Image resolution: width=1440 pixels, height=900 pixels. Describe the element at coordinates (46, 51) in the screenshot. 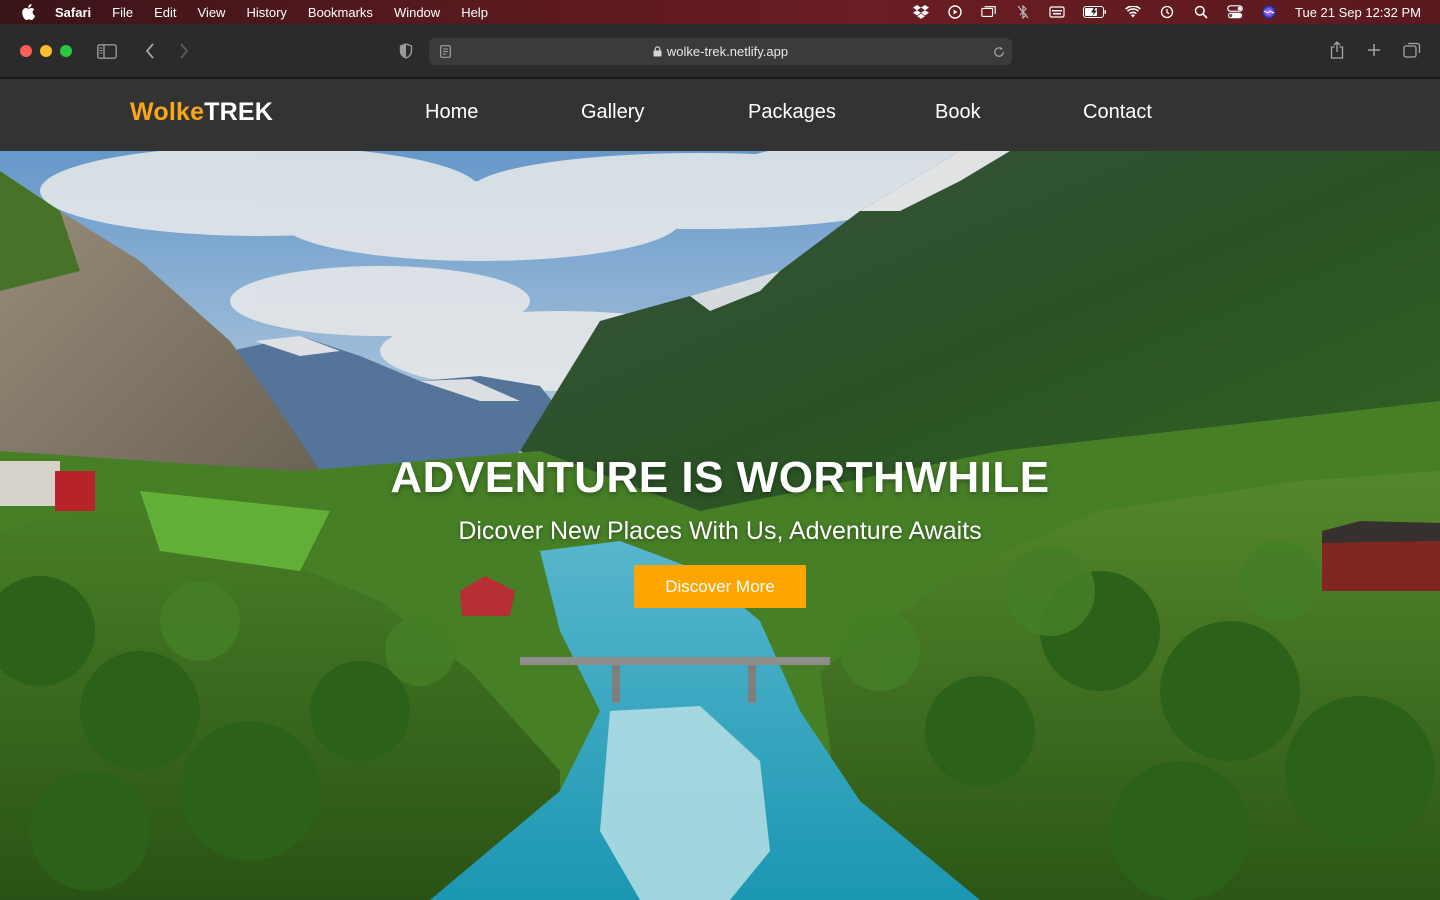

I see `minimize-window-button` at that location.